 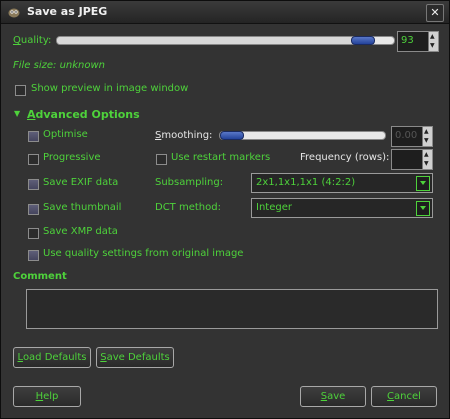 What do you see at coordinates (189, 182) in the screenshot?
I see `subsampling-label: Subsampling:` at bounding box center [189, 182].